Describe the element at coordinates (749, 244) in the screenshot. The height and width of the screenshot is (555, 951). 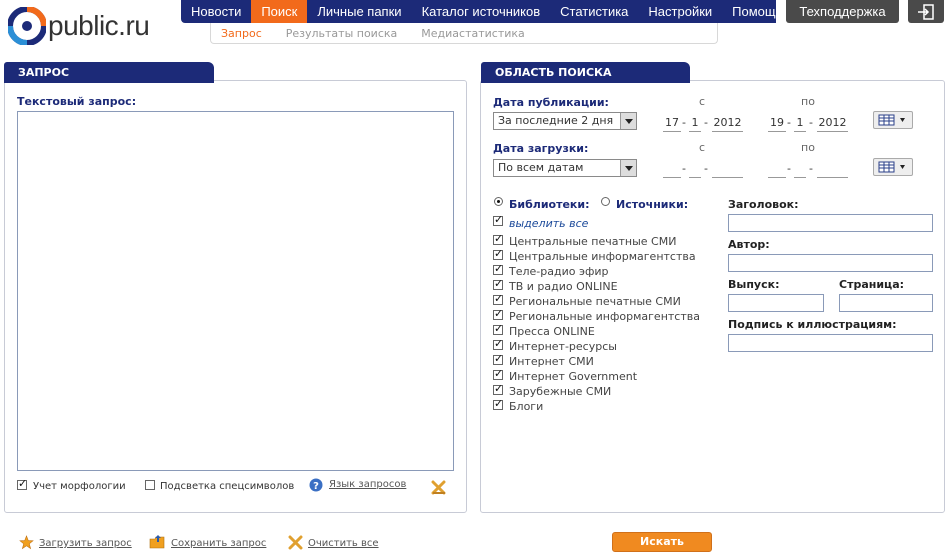
I see `author-label: Автор:` at that location.